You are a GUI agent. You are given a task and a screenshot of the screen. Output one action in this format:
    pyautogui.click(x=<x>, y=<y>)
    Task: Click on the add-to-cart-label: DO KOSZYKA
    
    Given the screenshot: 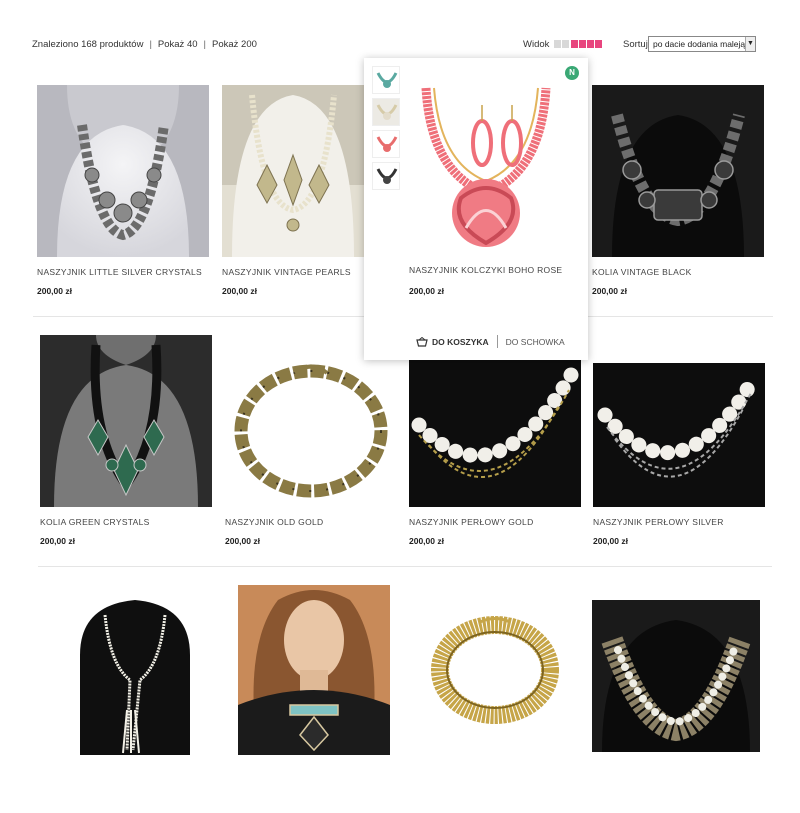 What is the action you would take?
    pyautogui.click(x=460, y=341)
    